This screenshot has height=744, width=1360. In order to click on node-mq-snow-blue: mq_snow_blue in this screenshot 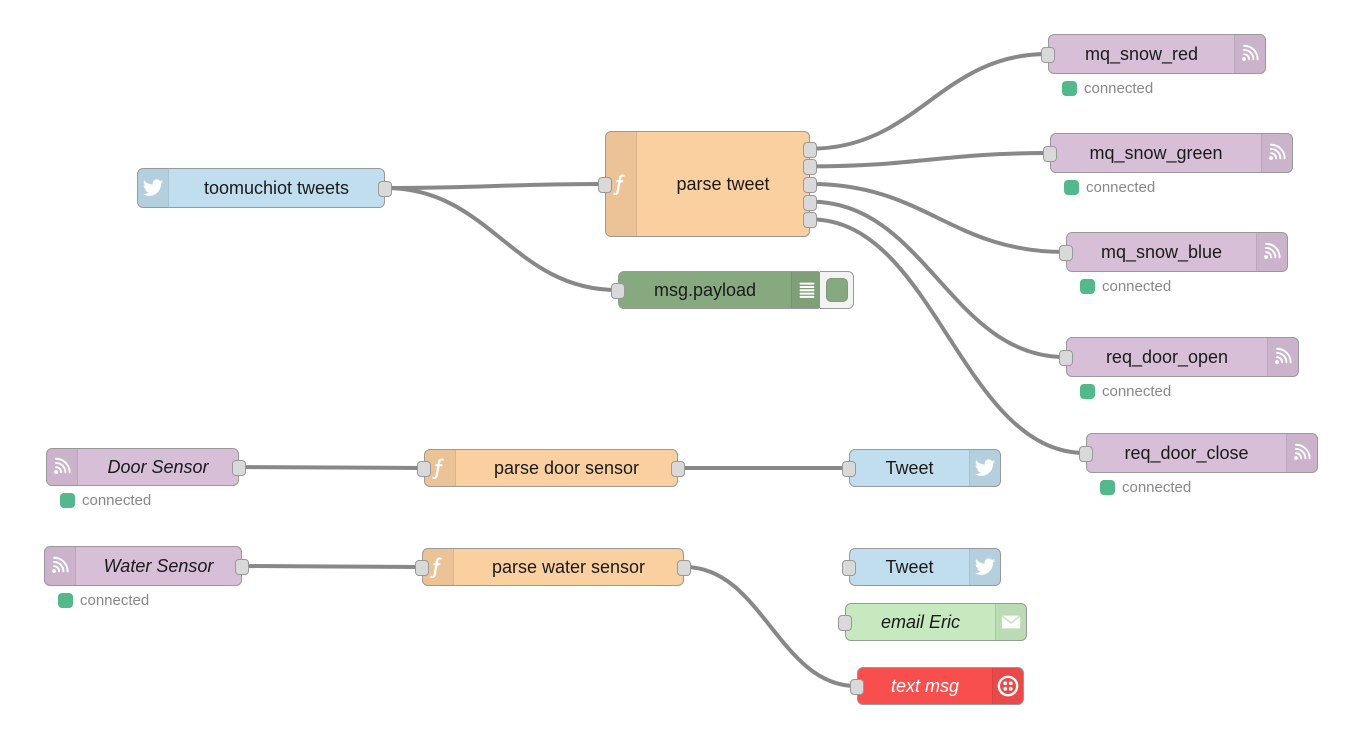, I will do `click(1173, 252)`.